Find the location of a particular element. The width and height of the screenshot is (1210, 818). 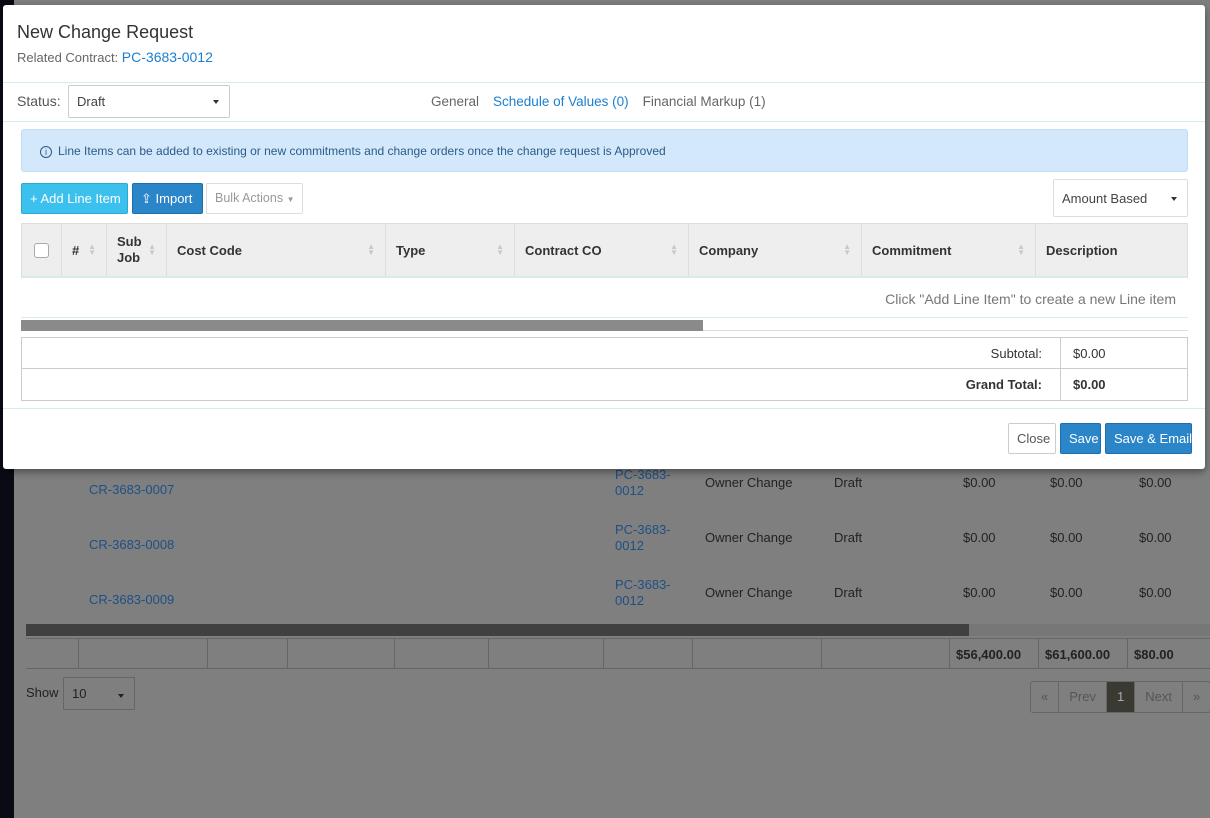

page-size-value: 10 is located at coordinates (79, 693).